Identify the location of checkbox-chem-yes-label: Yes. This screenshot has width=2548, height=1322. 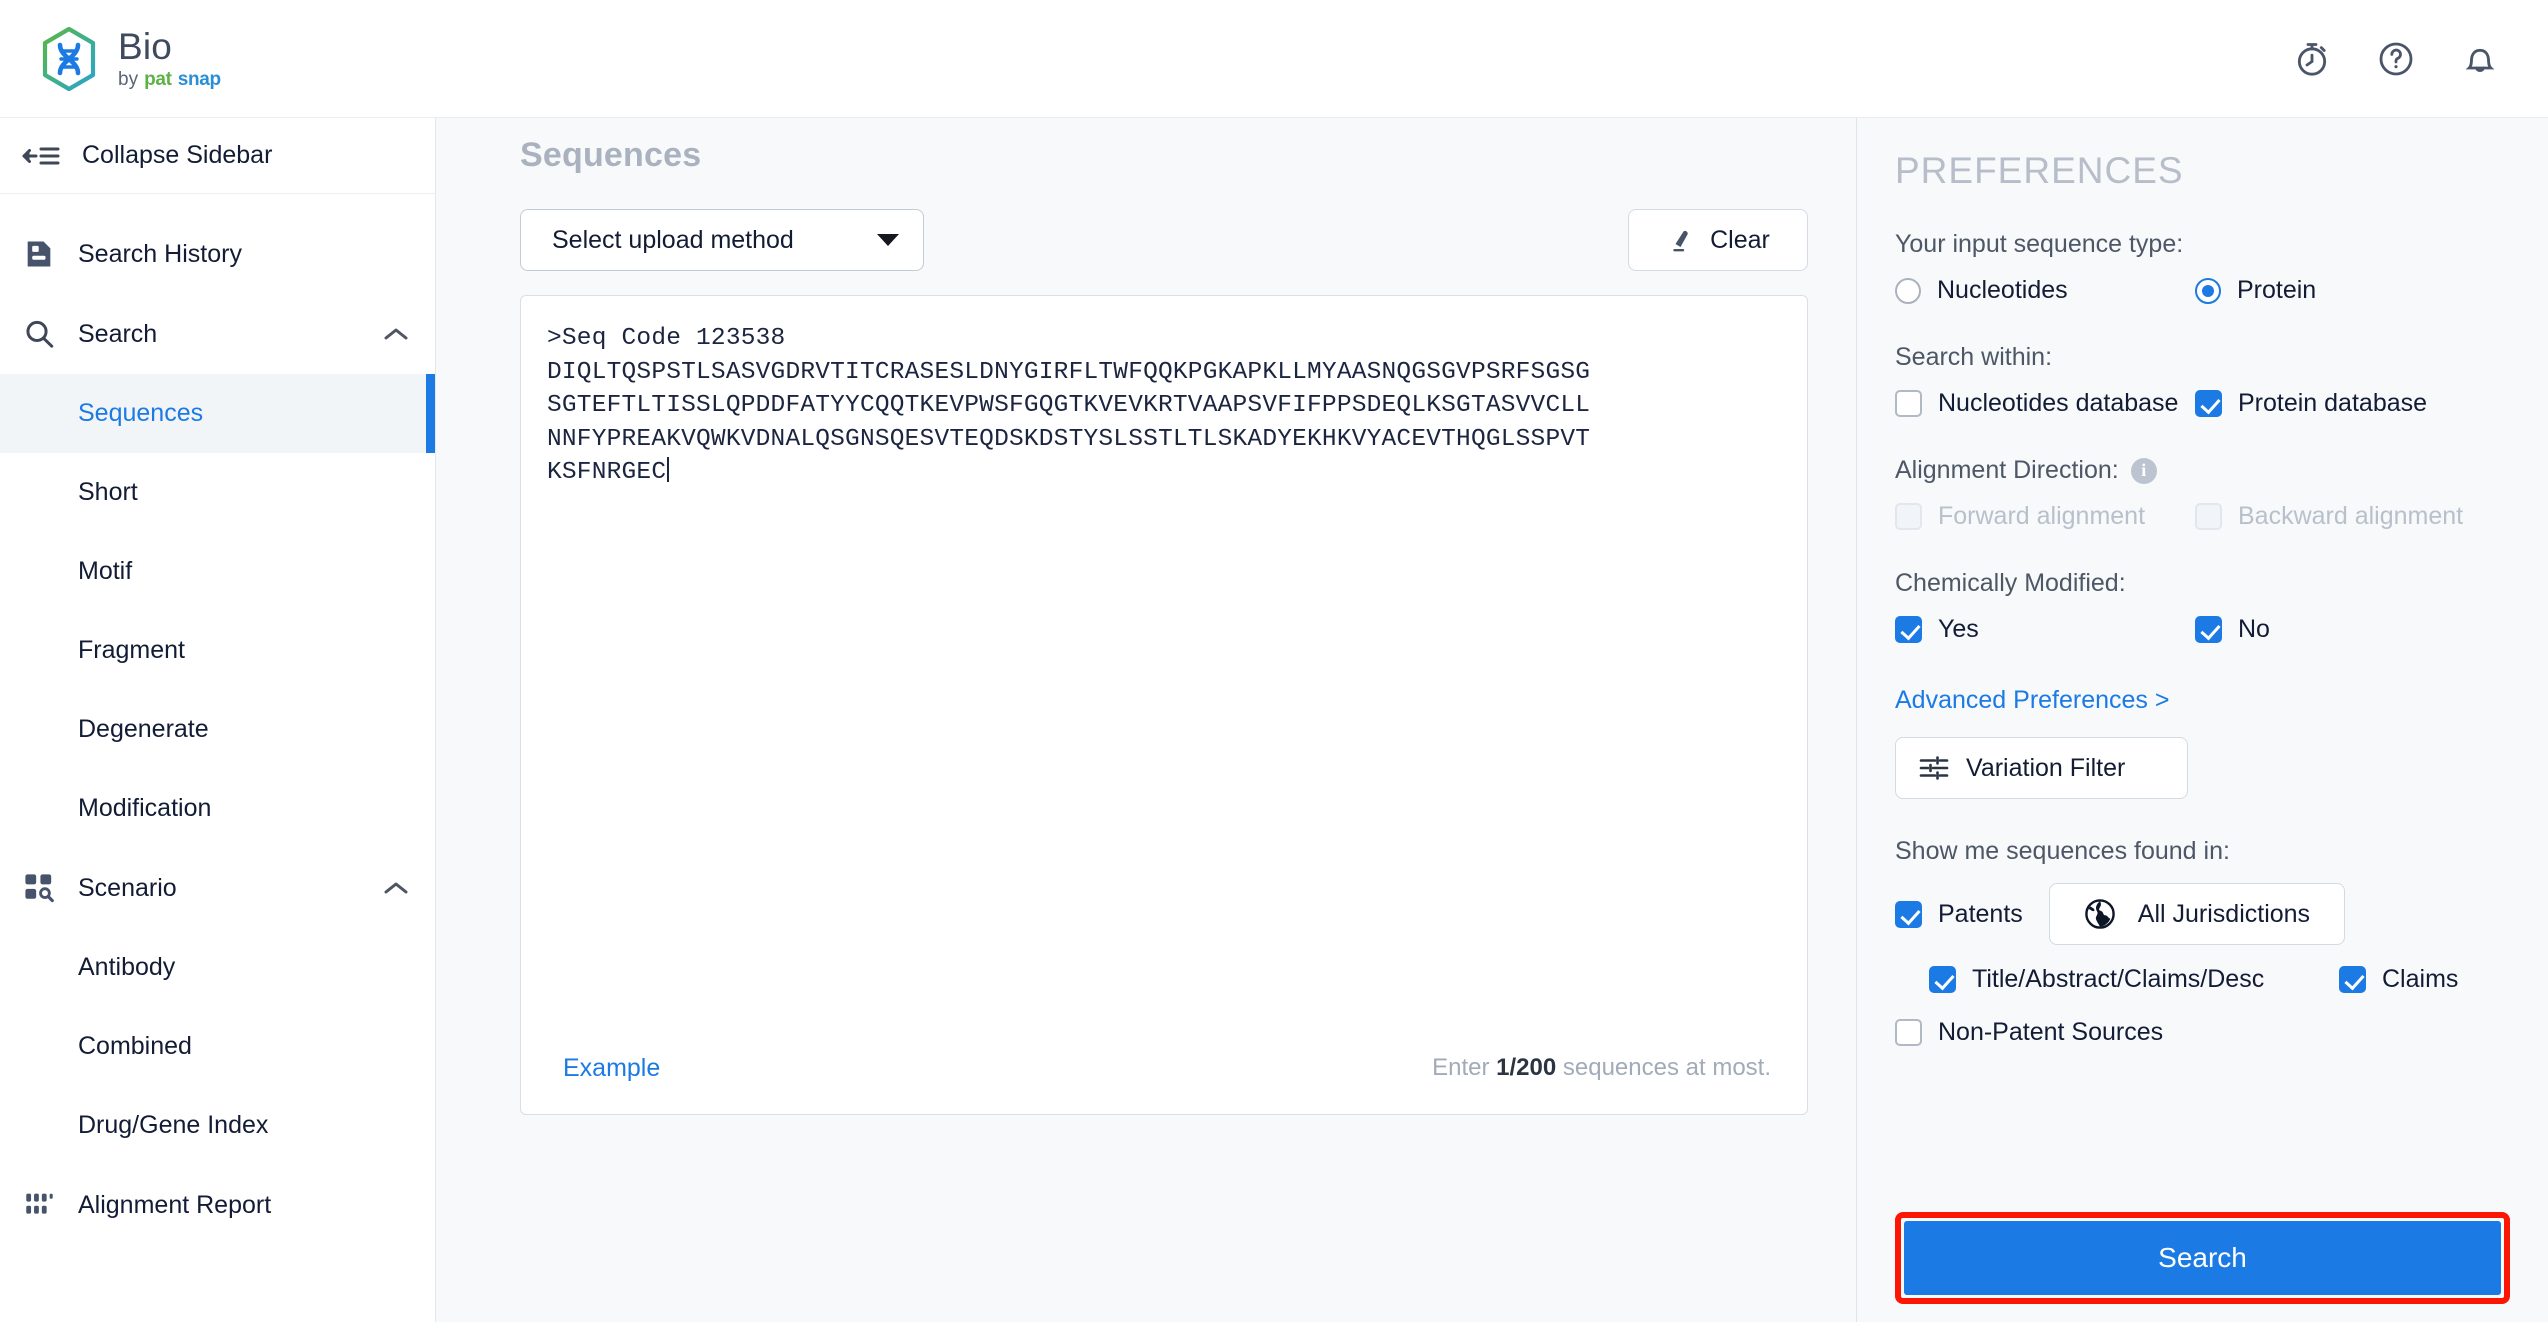
(1958, 629).